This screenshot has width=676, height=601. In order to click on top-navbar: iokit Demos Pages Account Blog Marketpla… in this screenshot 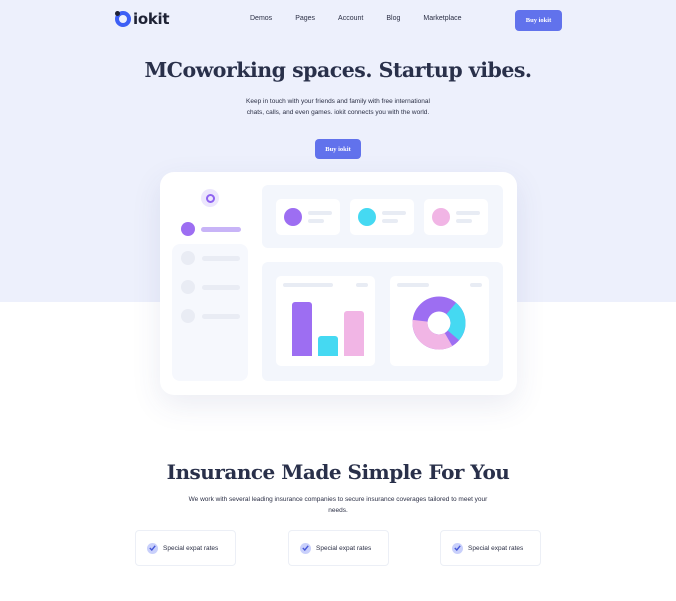, I will do `click(338, 20)`.